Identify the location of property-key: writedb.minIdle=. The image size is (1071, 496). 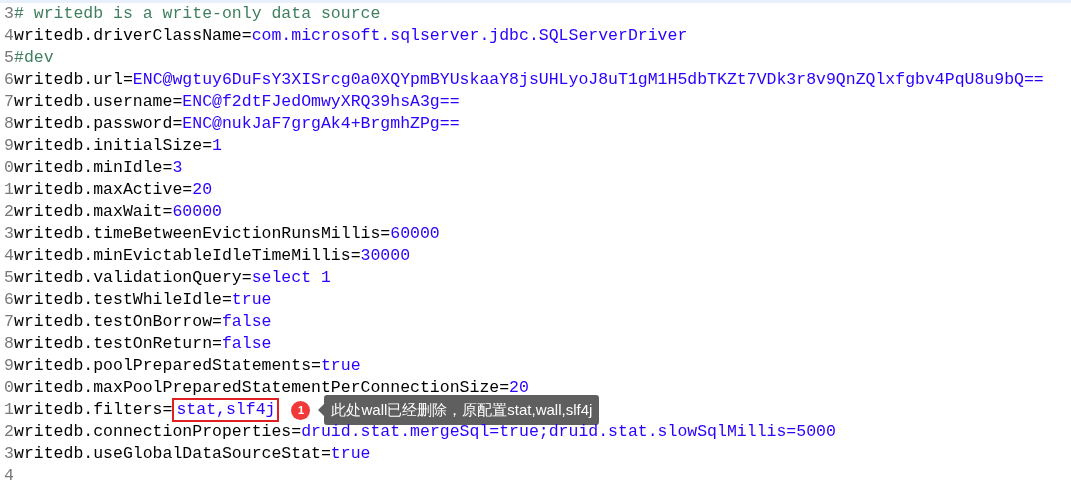
(93, 168).